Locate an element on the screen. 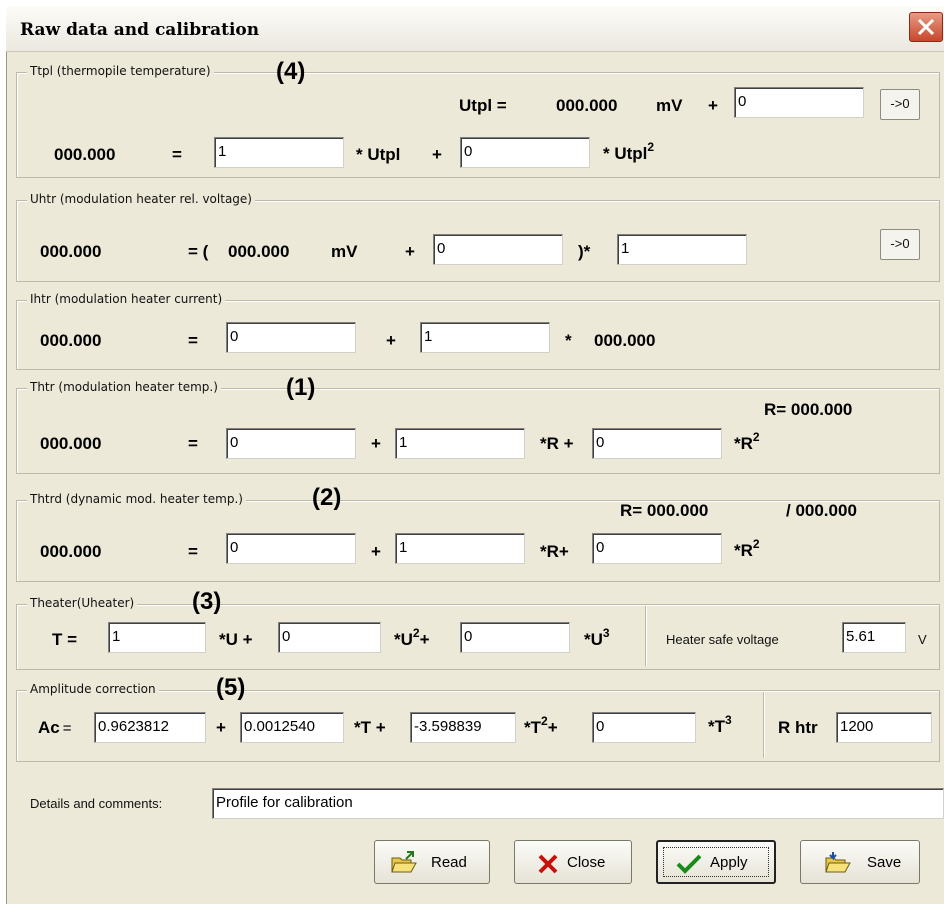 Image resolution: width=944 pixels, height=904 pixels. folder-open-icon is located at coordinates (404, 862).